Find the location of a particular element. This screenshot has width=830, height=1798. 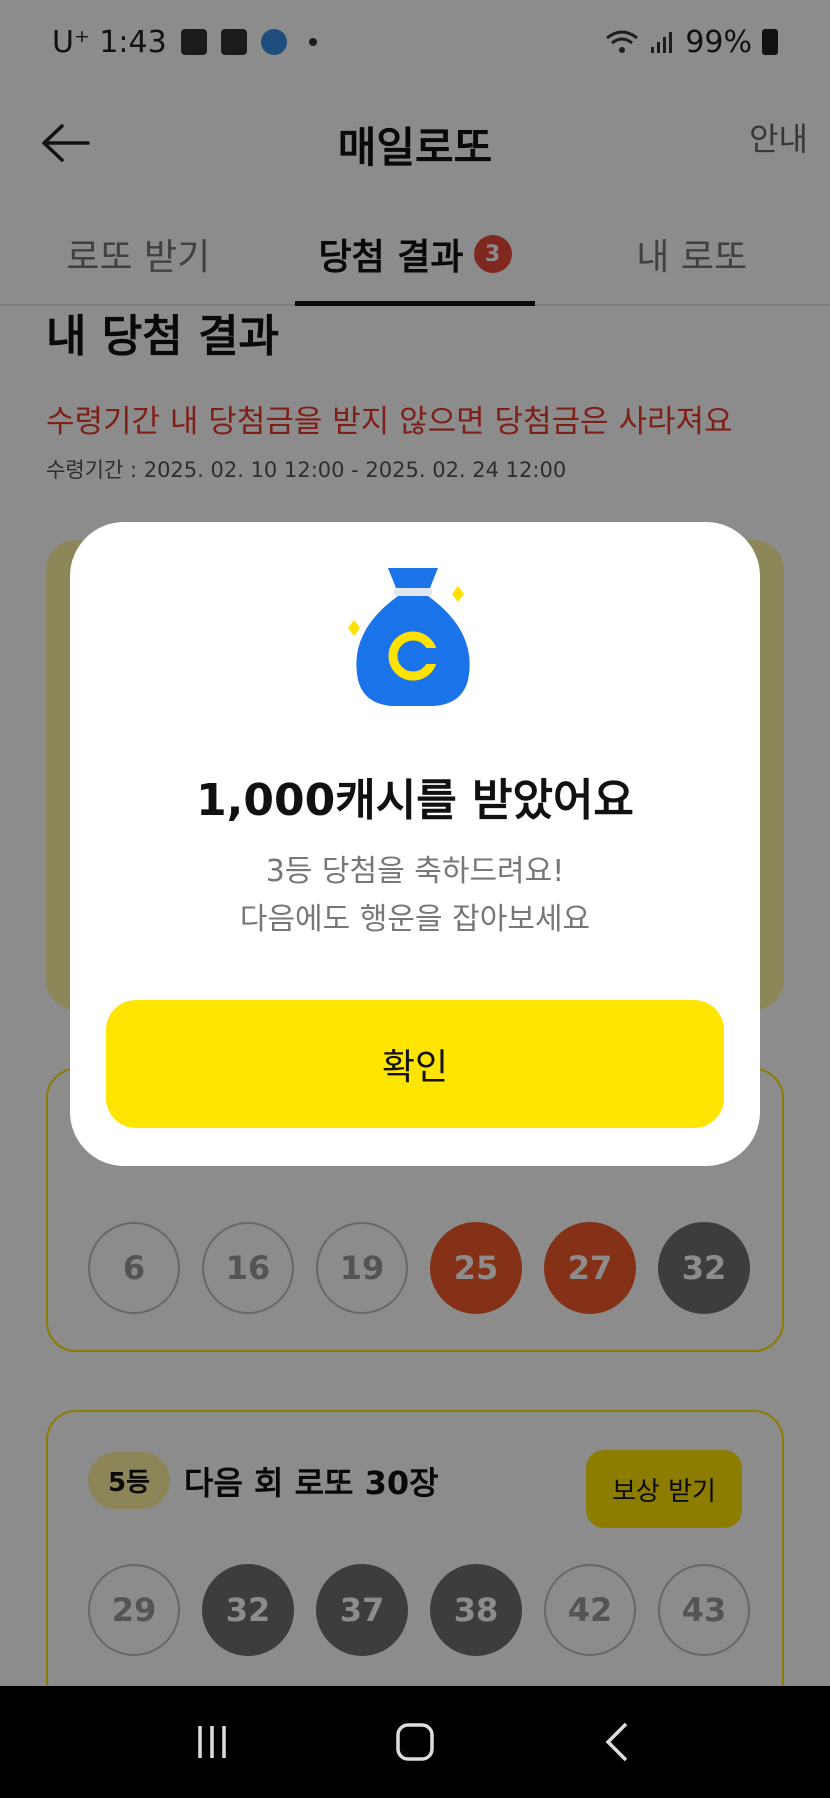

recent-apps-icon is located at coordinates (211, 1742).